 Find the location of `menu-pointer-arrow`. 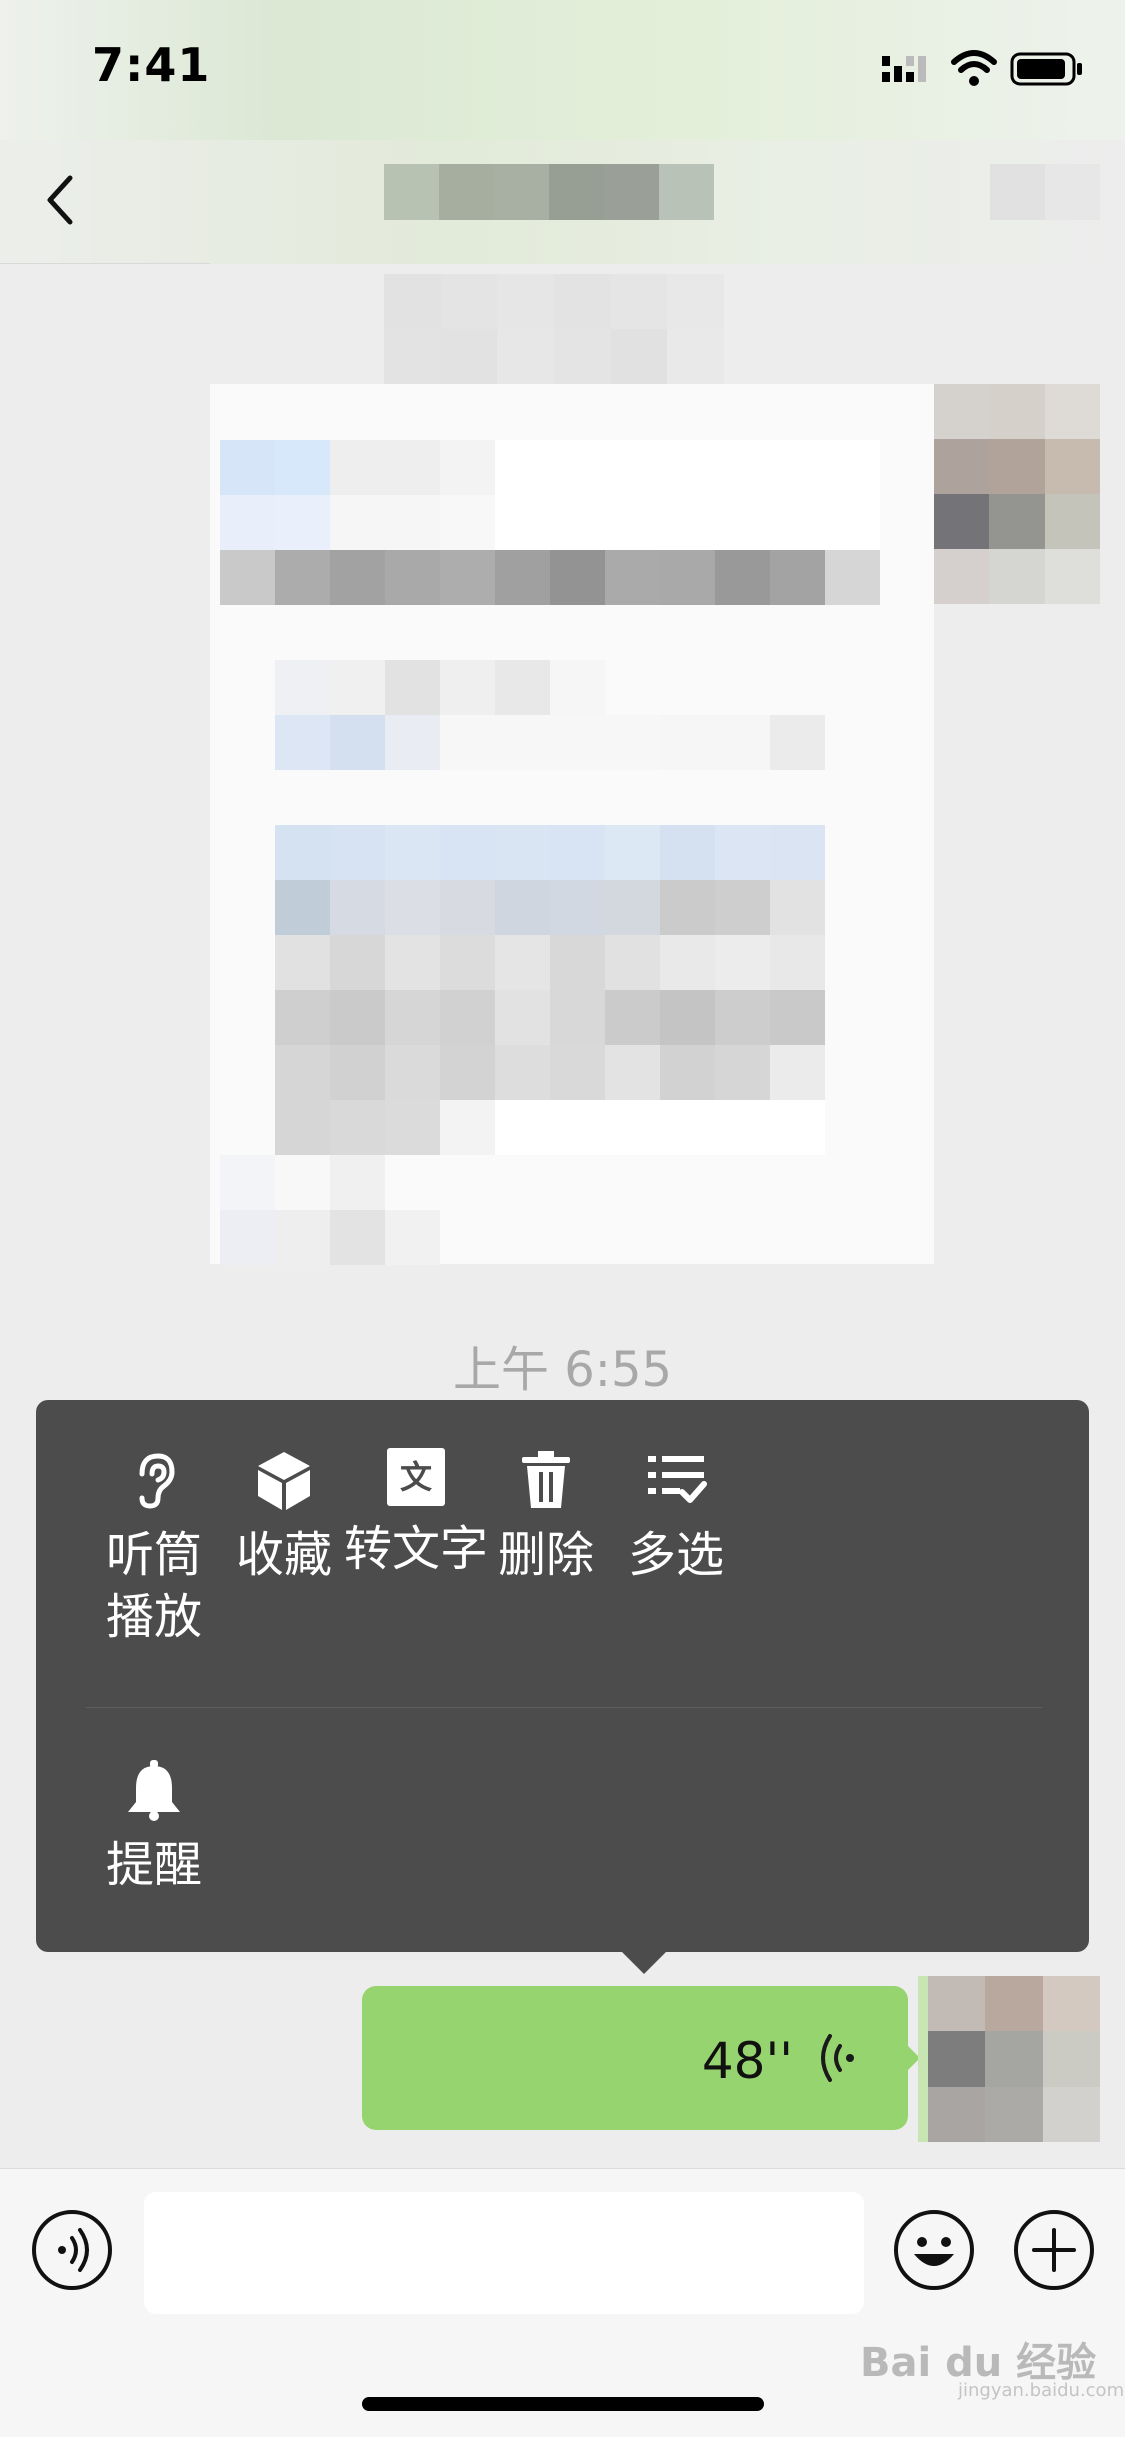

menu-pointer-arrow is located at coordinates (644, 1962).